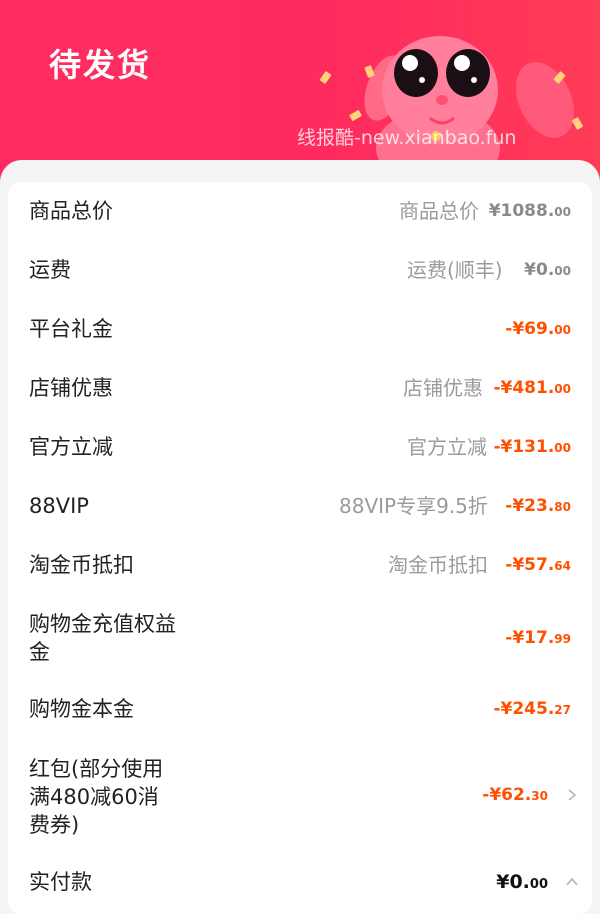 The width and height of the screenshot is (600, 914). I want to click on chevron-right-icon, so click(572, 795).